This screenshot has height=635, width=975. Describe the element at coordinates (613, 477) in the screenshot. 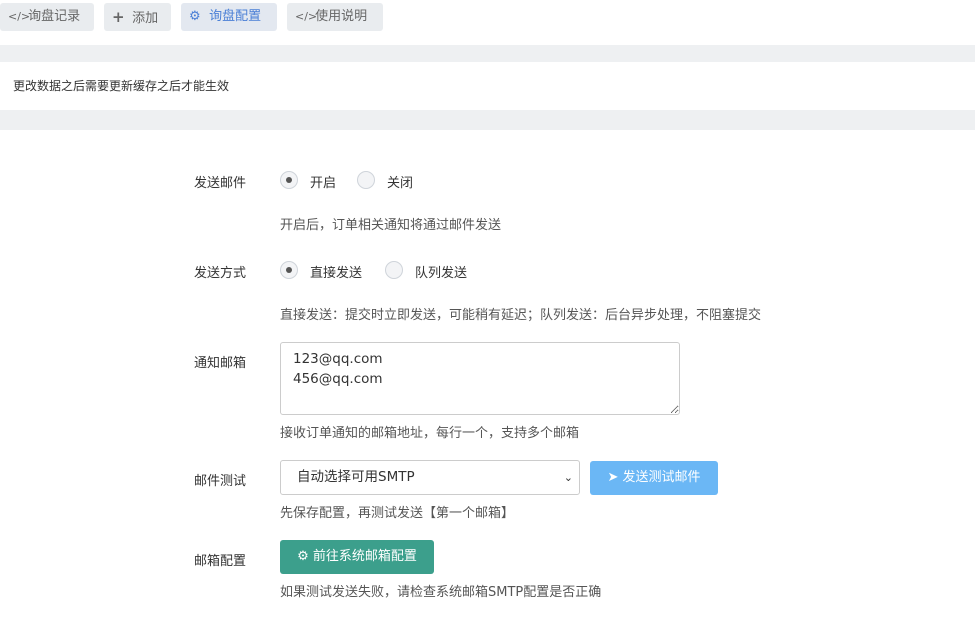

I see `paper-plane-icon: ➤` at that location.